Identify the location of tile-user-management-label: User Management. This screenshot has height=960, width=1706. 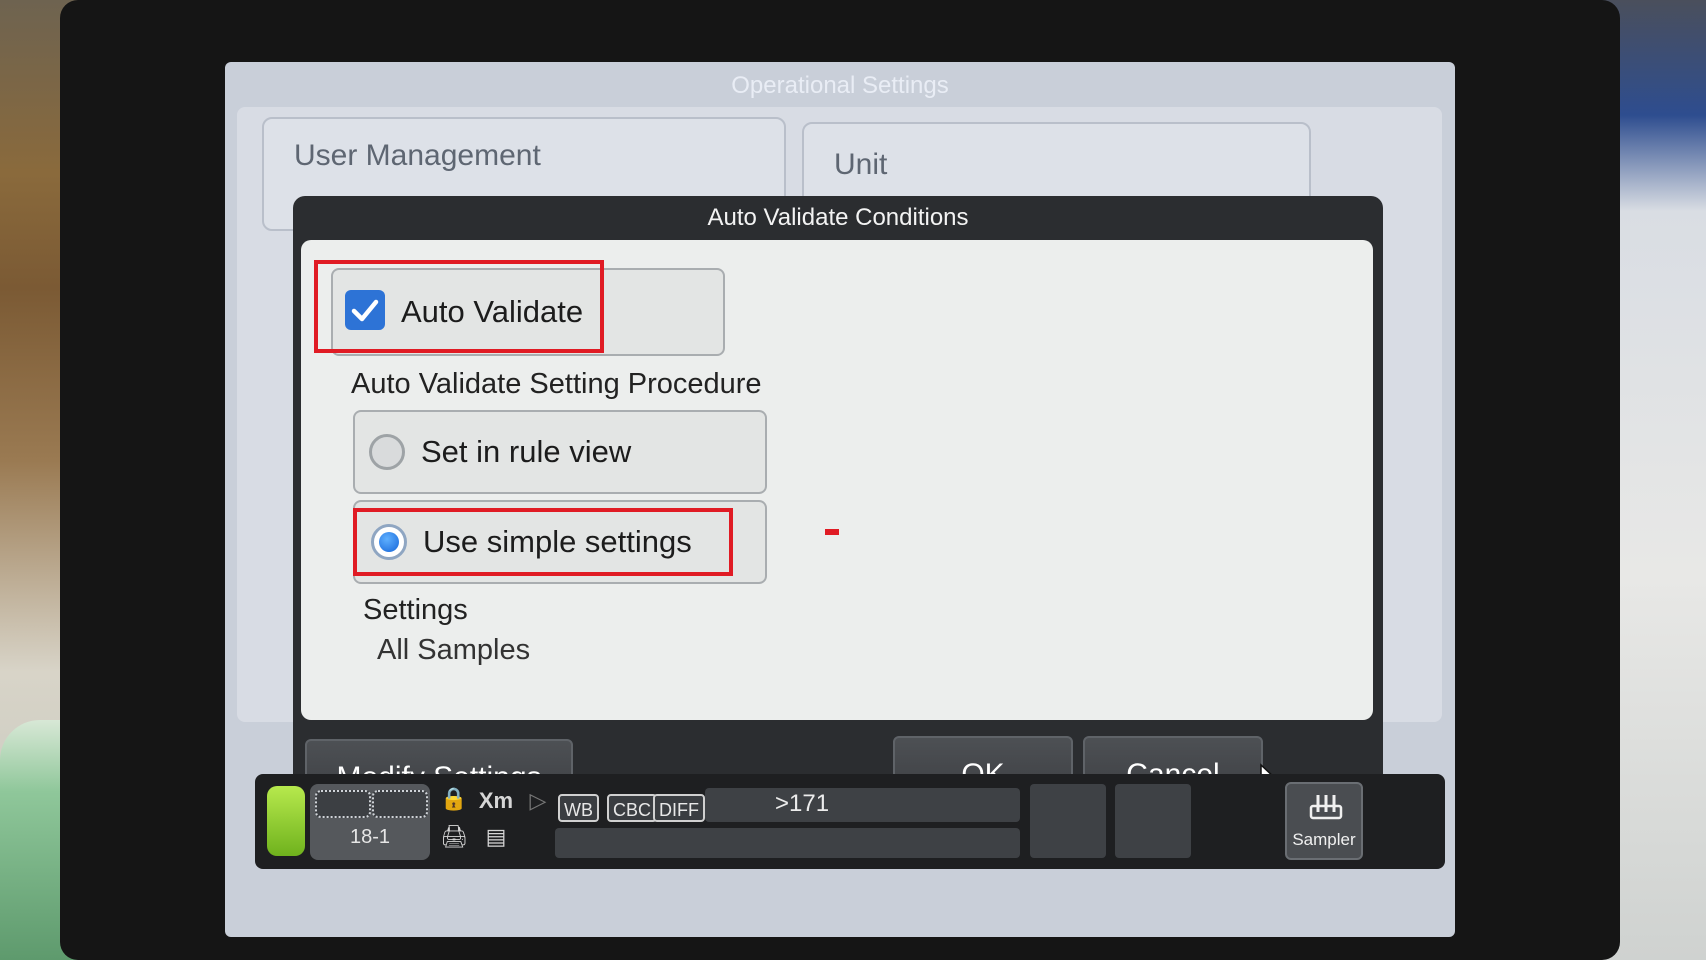
(417, 155).